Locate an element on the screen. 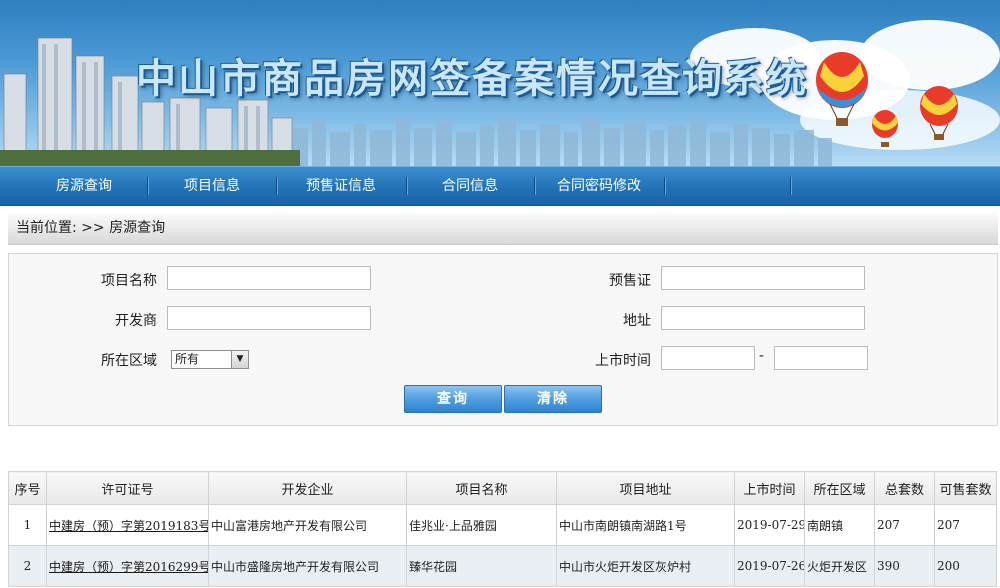  cell-region: 火炬开发区 is located at coordinates (839, 566).